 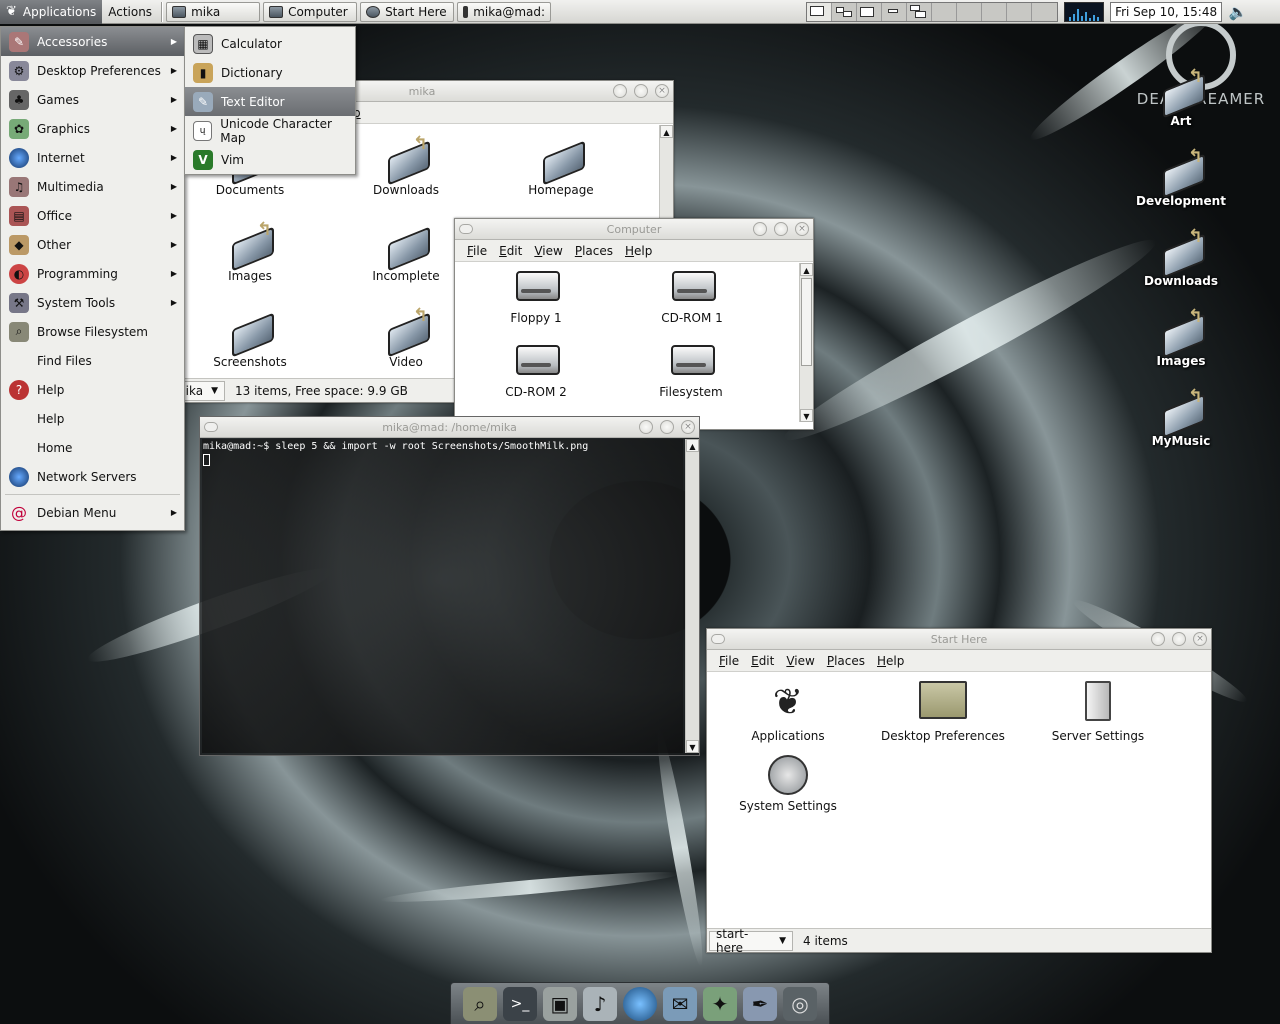 I want to click on menu-view: View, so click(x=800, y=661).